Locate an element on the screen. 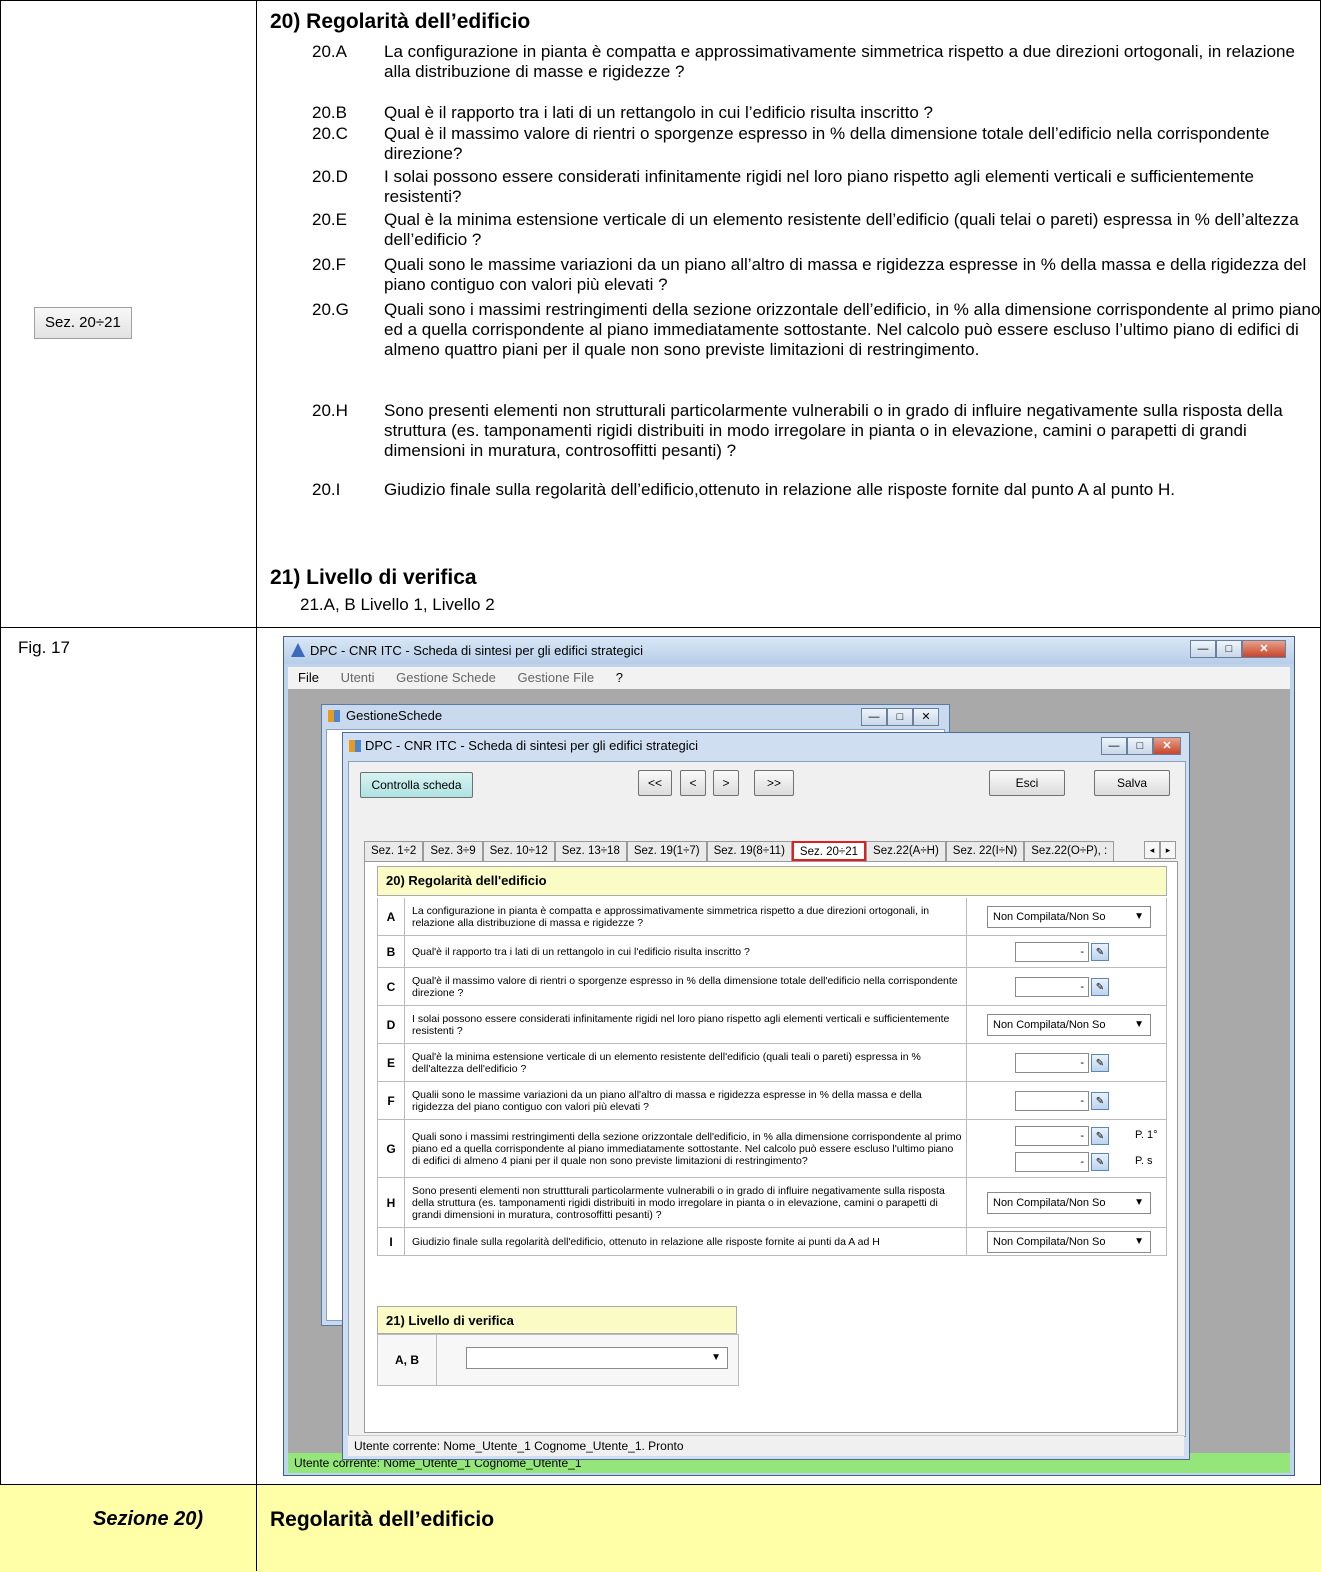 The width and height of the screenshot is (1321, 1572). window-controls: — □ ✕ is located at coordinates (1238, 649).